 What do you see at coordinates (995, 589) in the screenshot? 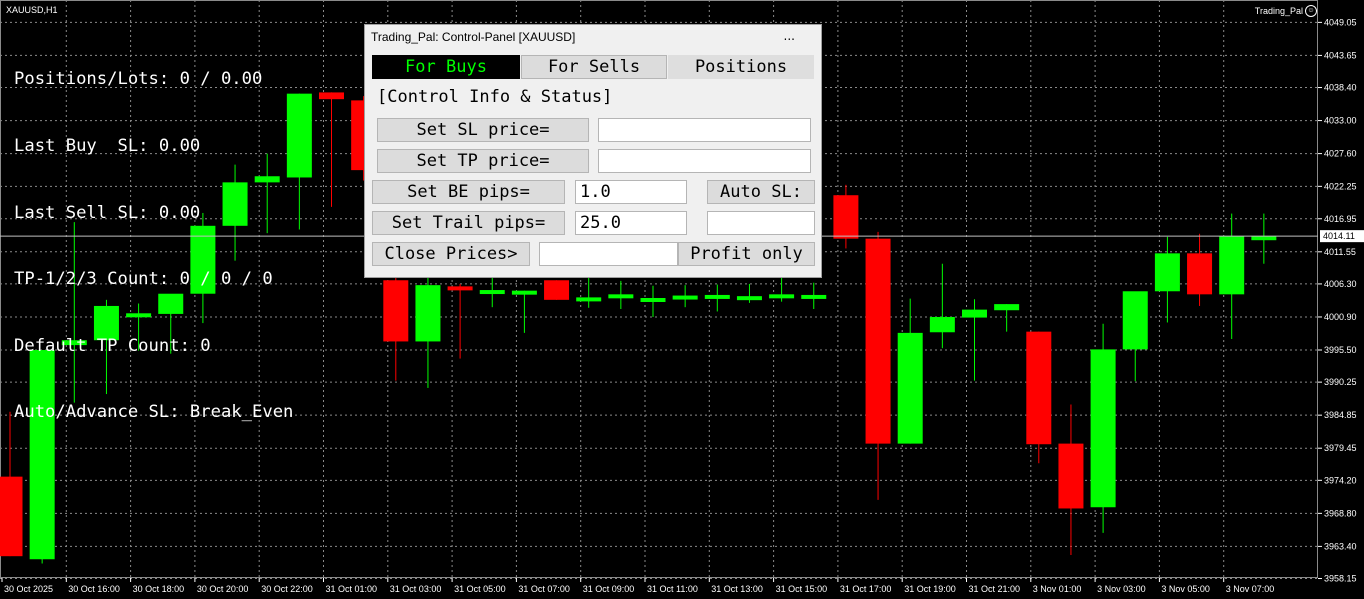
I see `time-tick-label: 31 Oct 21:00` at bounding box center [995, 589].